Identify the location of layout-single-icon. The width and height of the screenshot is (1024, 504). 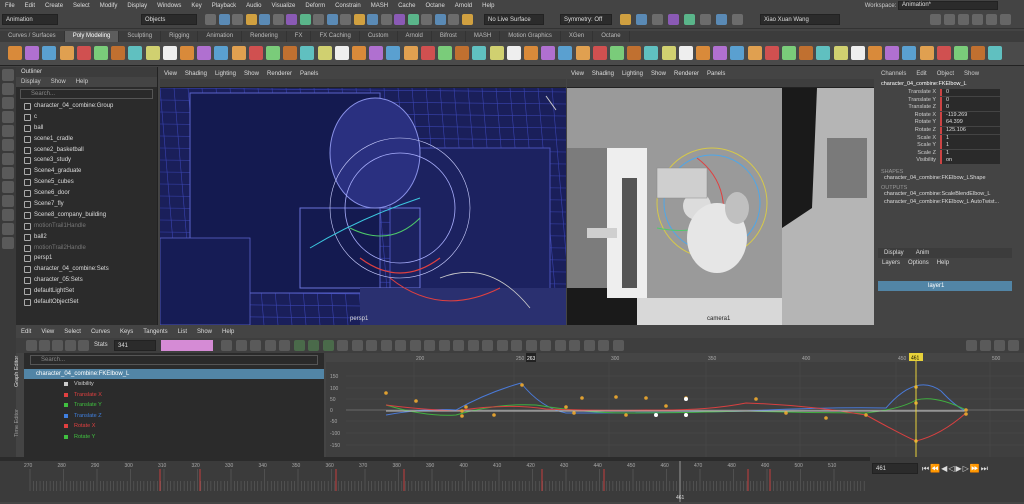
(8, 159).